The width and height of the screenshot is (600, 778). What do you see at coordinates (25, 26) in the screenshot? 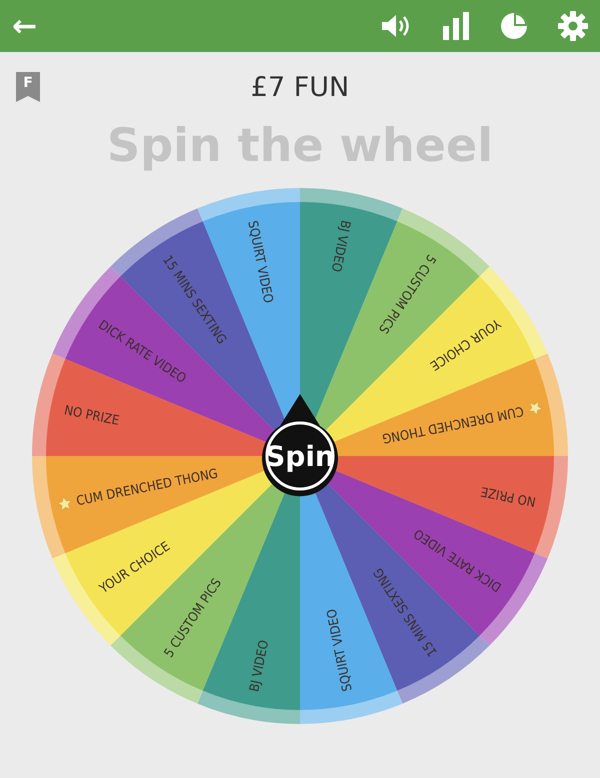
I see `back-button: ←` at bounding box center [25, 26].